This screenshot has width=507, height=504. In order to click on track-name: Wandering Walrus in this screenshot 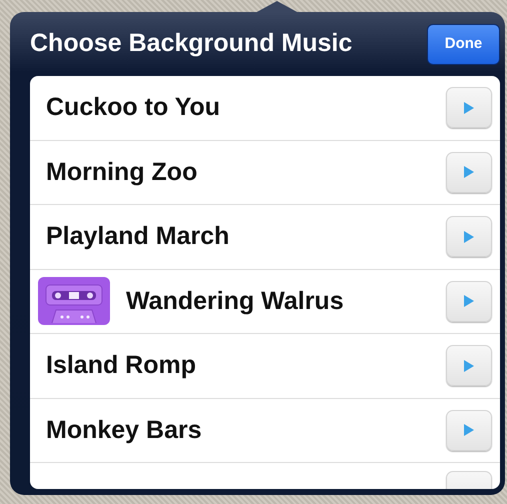, I will do `click(286, 301)`.